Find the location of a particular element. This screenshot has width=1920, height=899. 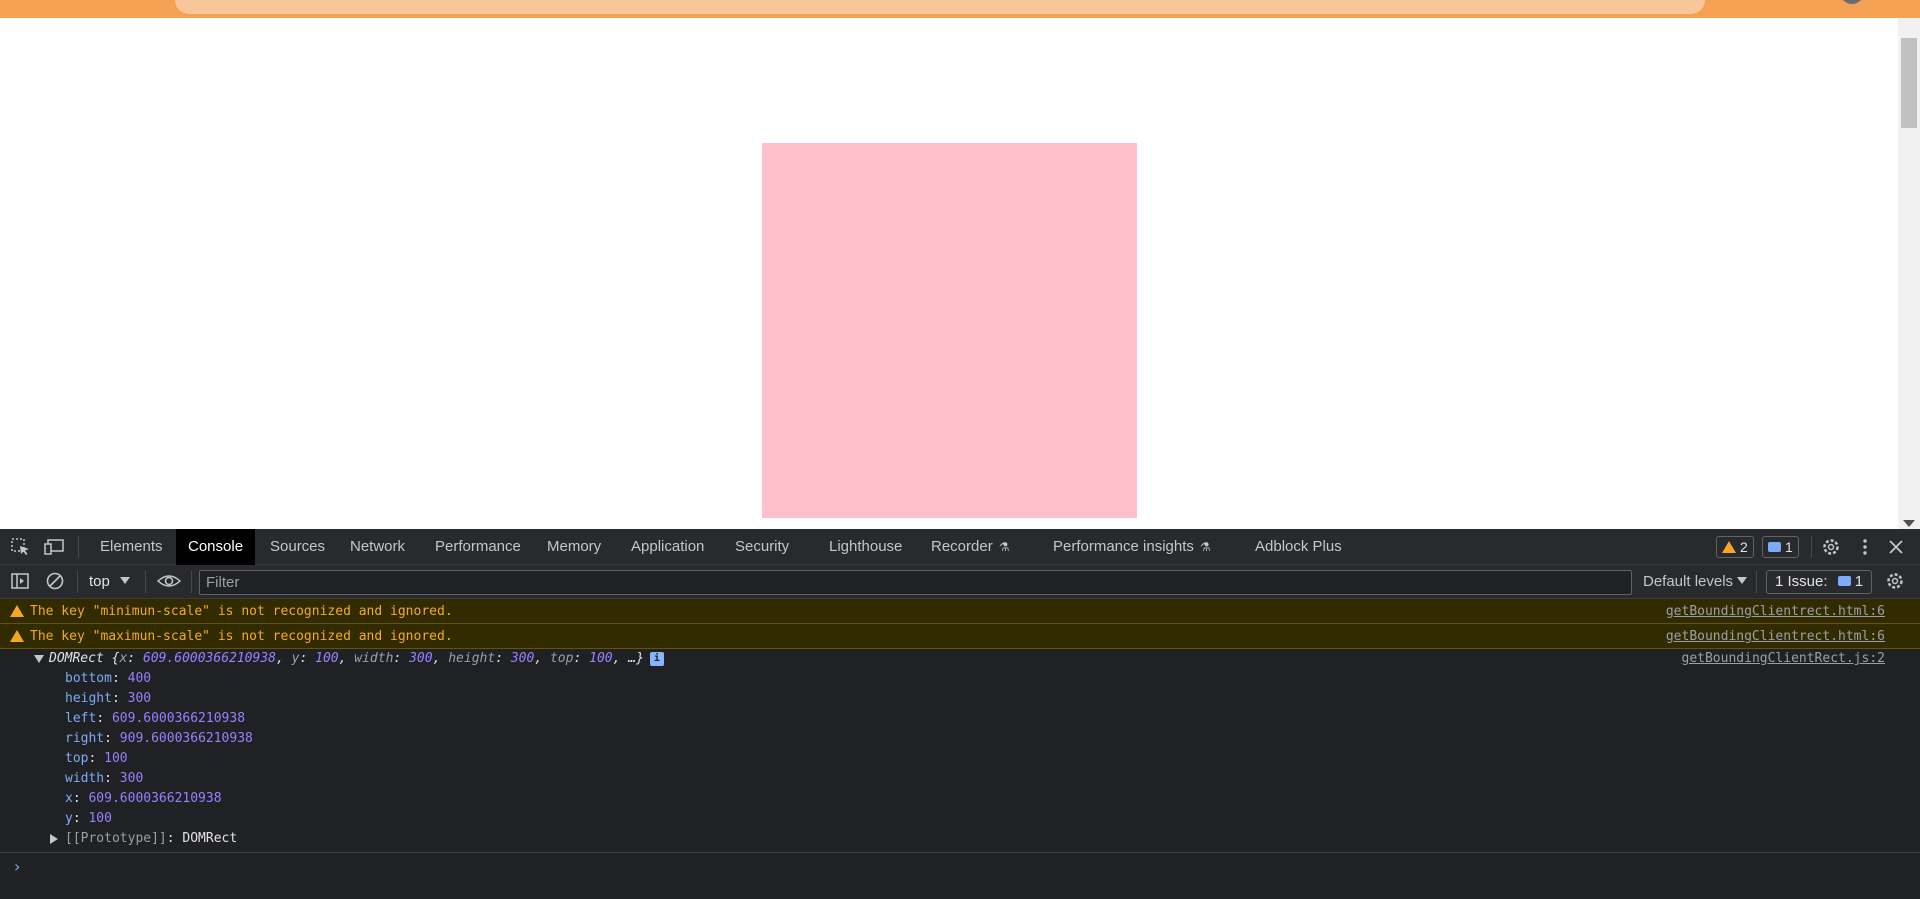

object-property: width: 300 is located at coordinates (104, 778).